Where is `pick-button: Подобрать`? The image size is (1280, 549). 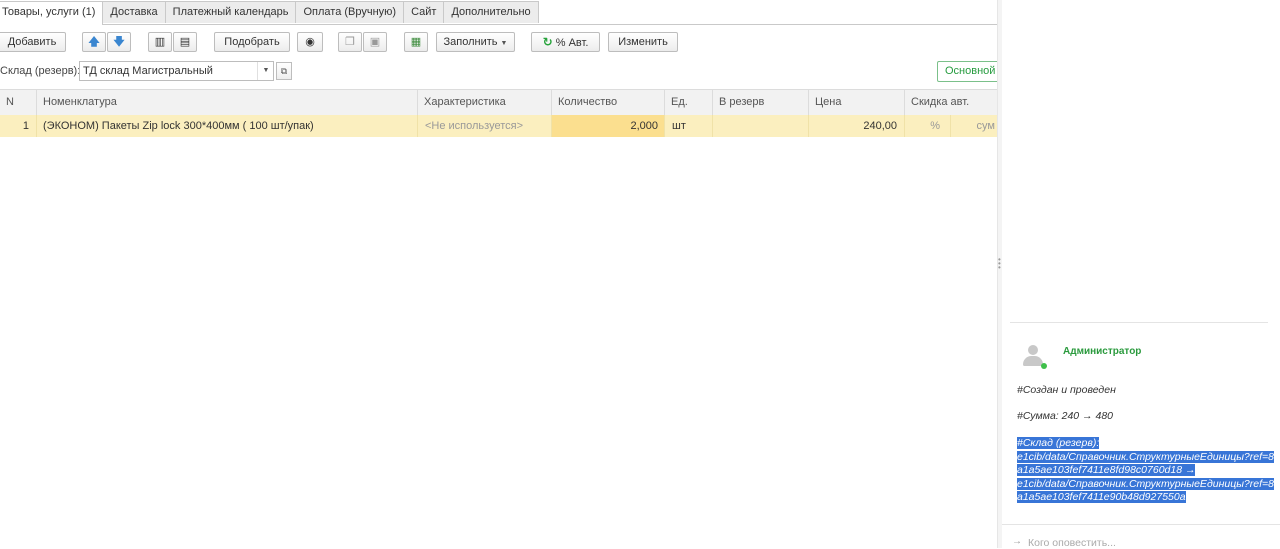
pick-button: Подобрать is located at coordinates (252, 42).